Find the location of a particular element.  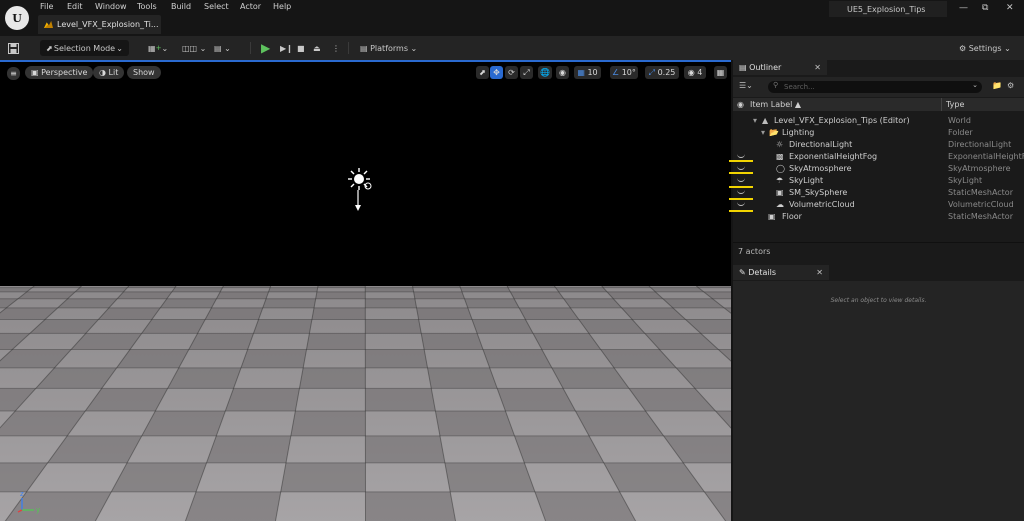

tree-label: Floor is located at coordinates (792, 216).